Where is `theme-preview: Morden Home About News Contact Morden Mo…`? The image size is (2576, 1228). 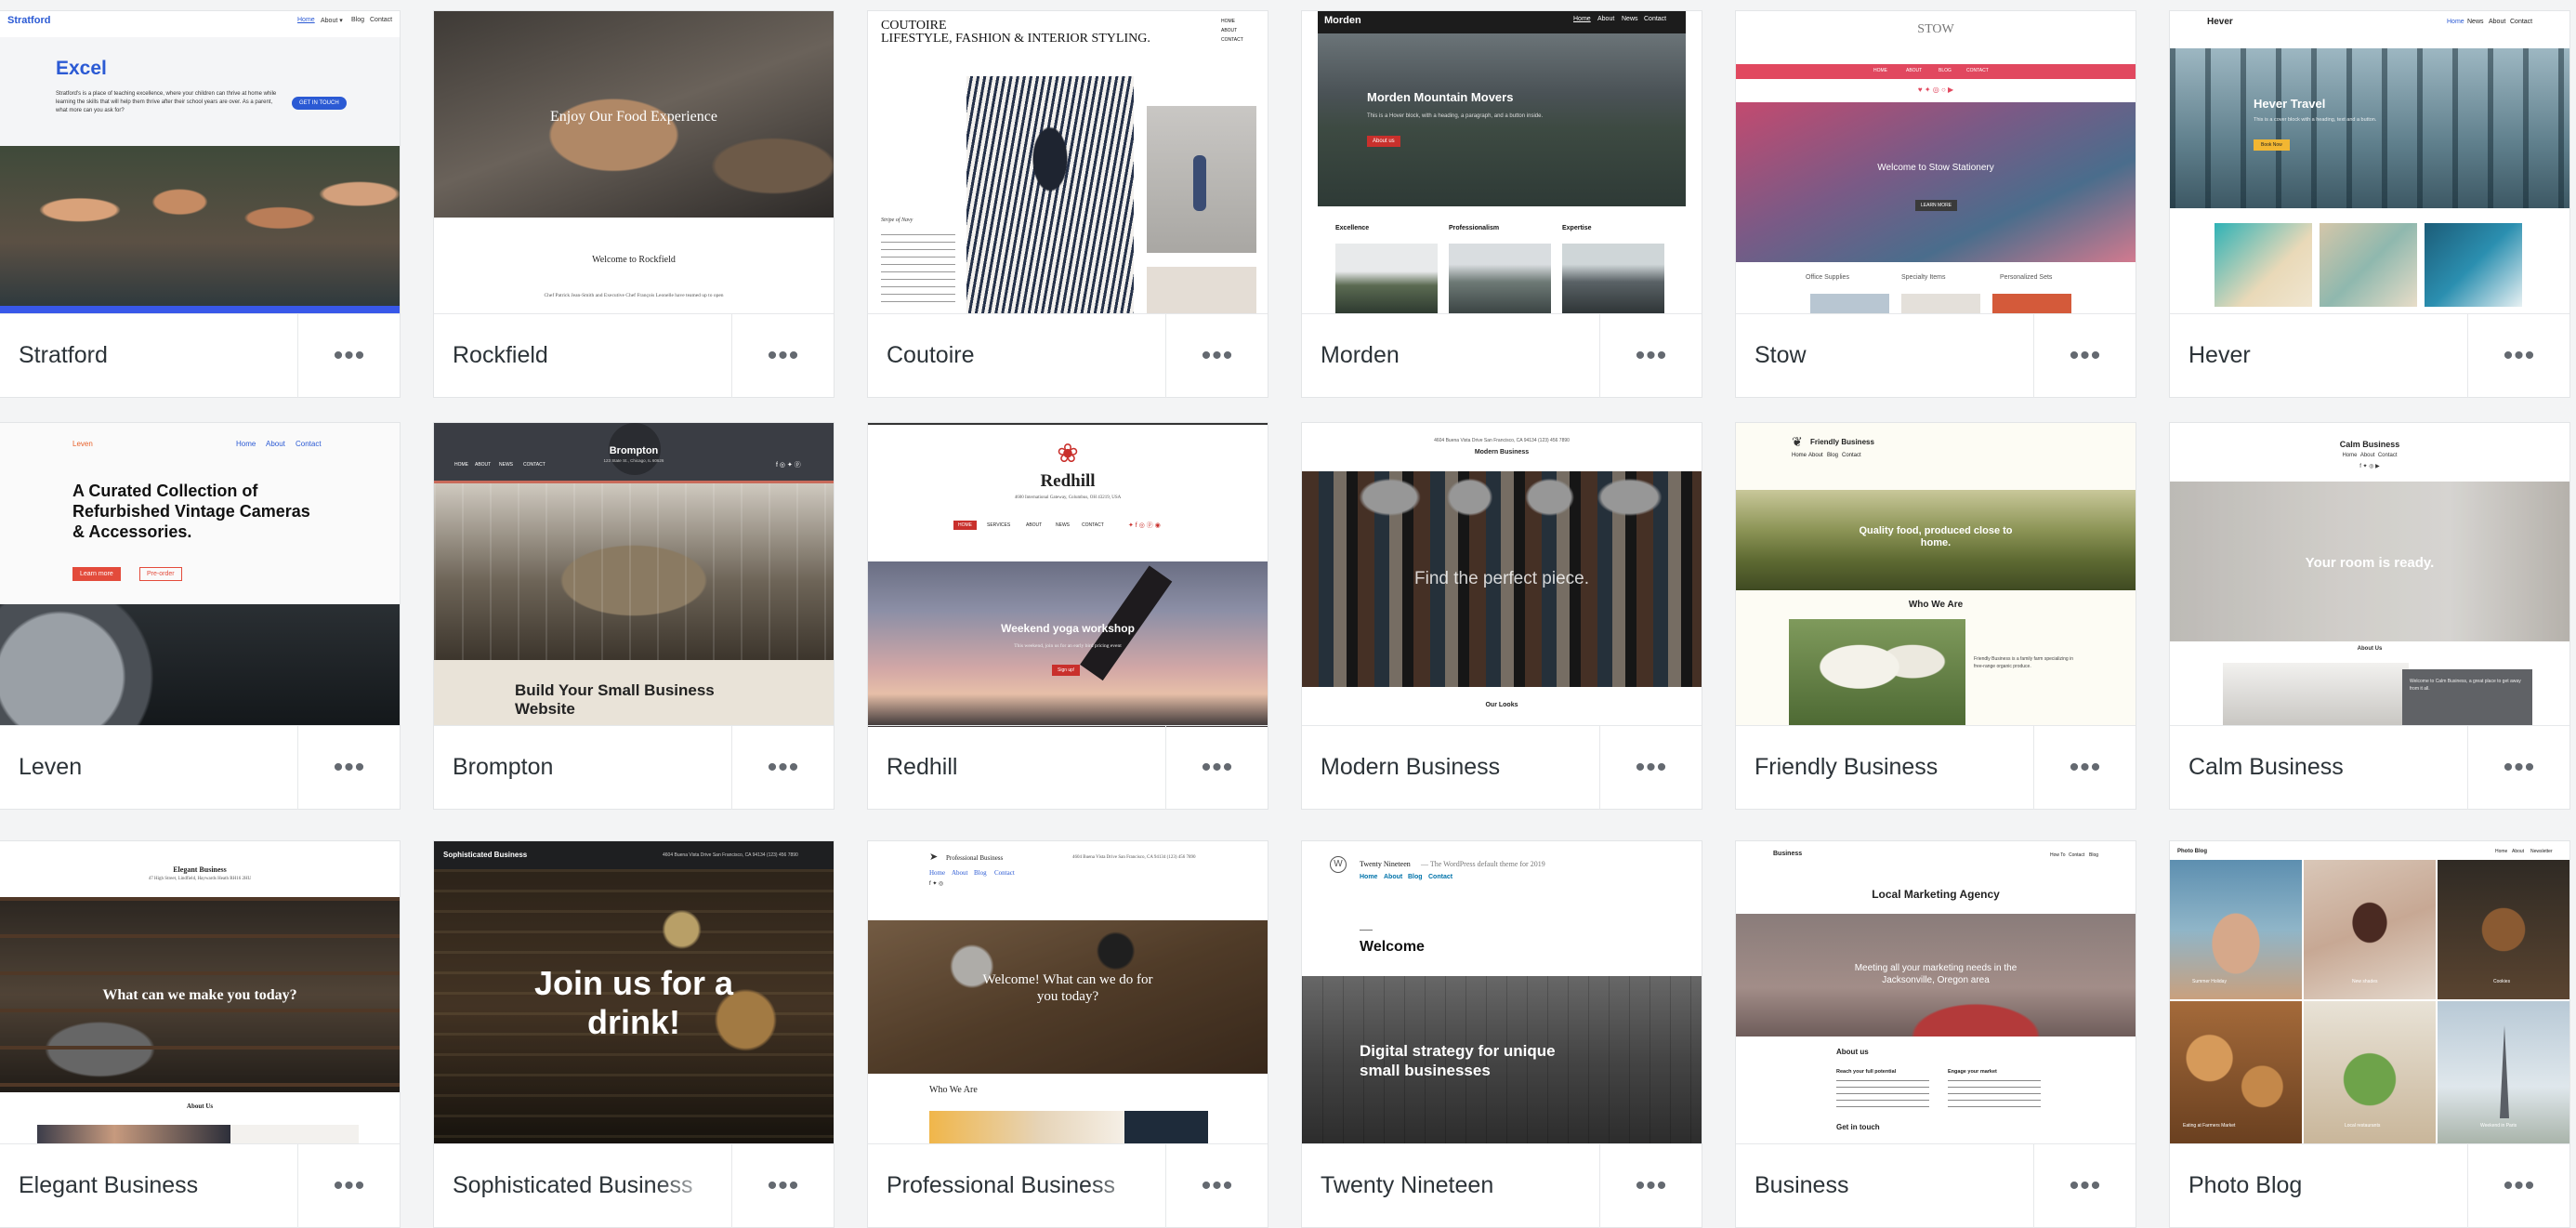
theme-preview: Morden Home About News Contact Morden Mo… is located at coordinates (1502, 162).